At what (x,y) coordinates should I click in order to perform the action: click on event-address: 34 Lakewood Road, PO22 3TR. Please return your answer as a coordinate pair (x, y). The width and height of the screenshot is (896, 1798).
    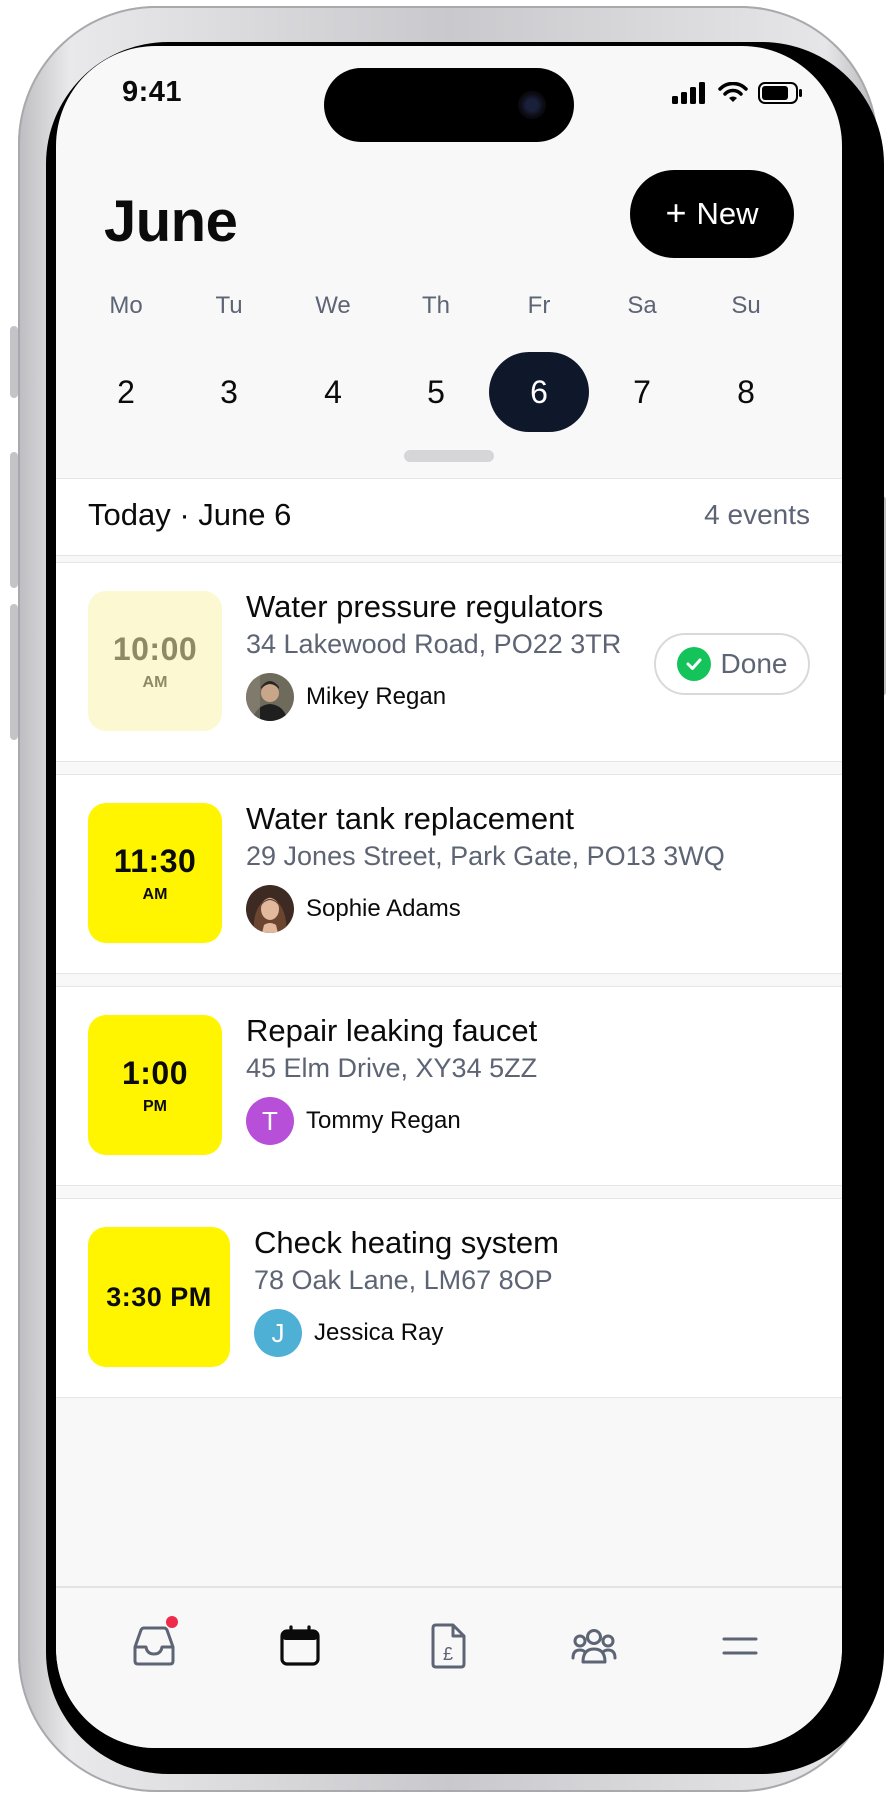
    Looking at the image, I should click on (434, 644).